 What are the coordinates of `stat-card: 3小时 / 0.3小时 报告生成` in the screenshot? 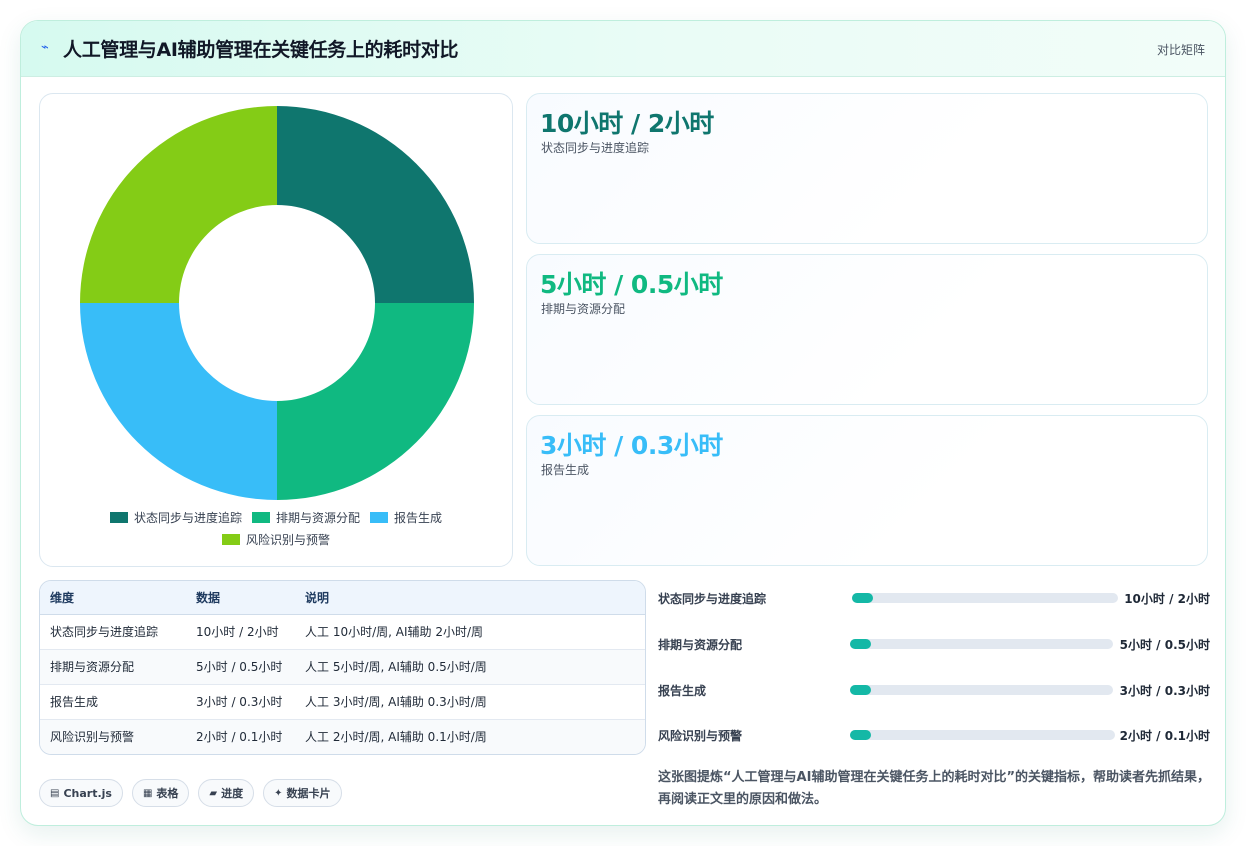 It's located at (867, 490).